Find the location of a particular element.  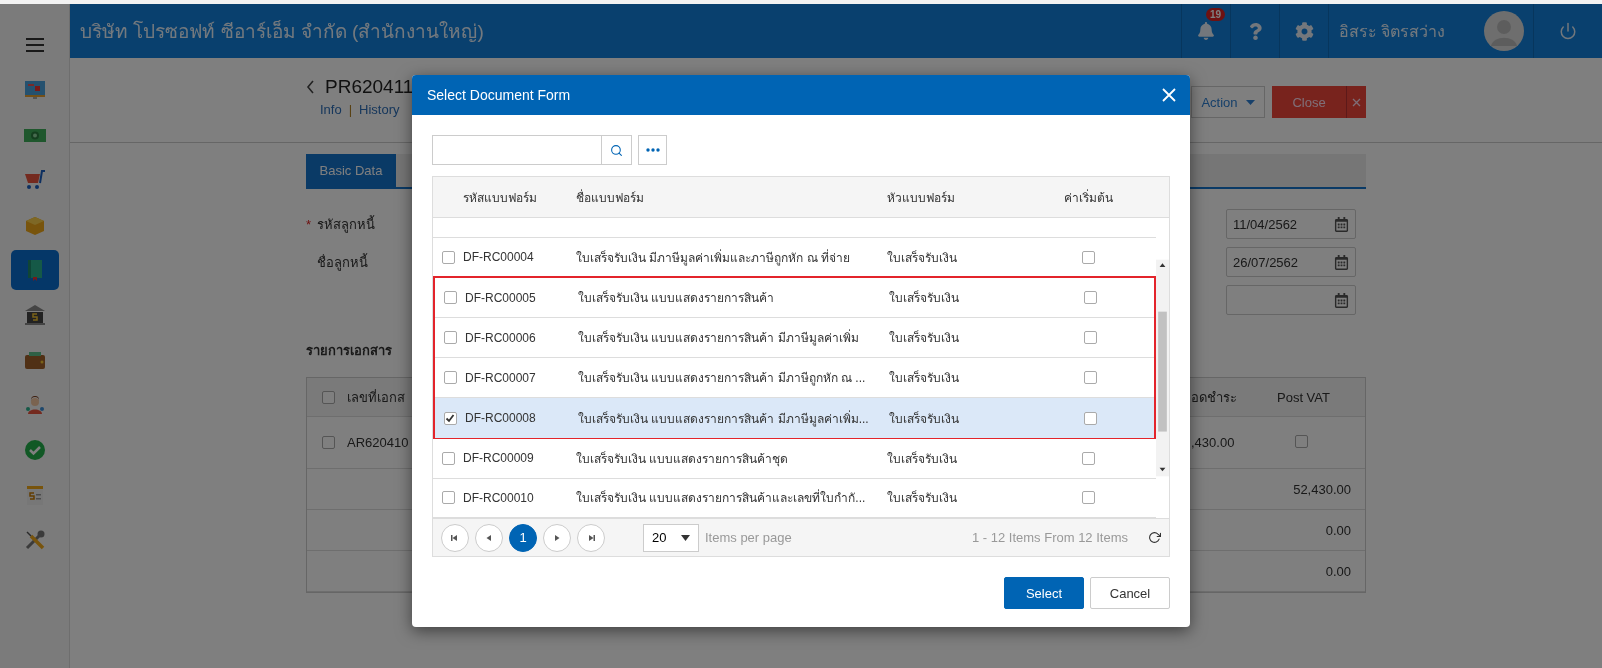

dialog-button: Cancel is located at coordinates (1130, 593).